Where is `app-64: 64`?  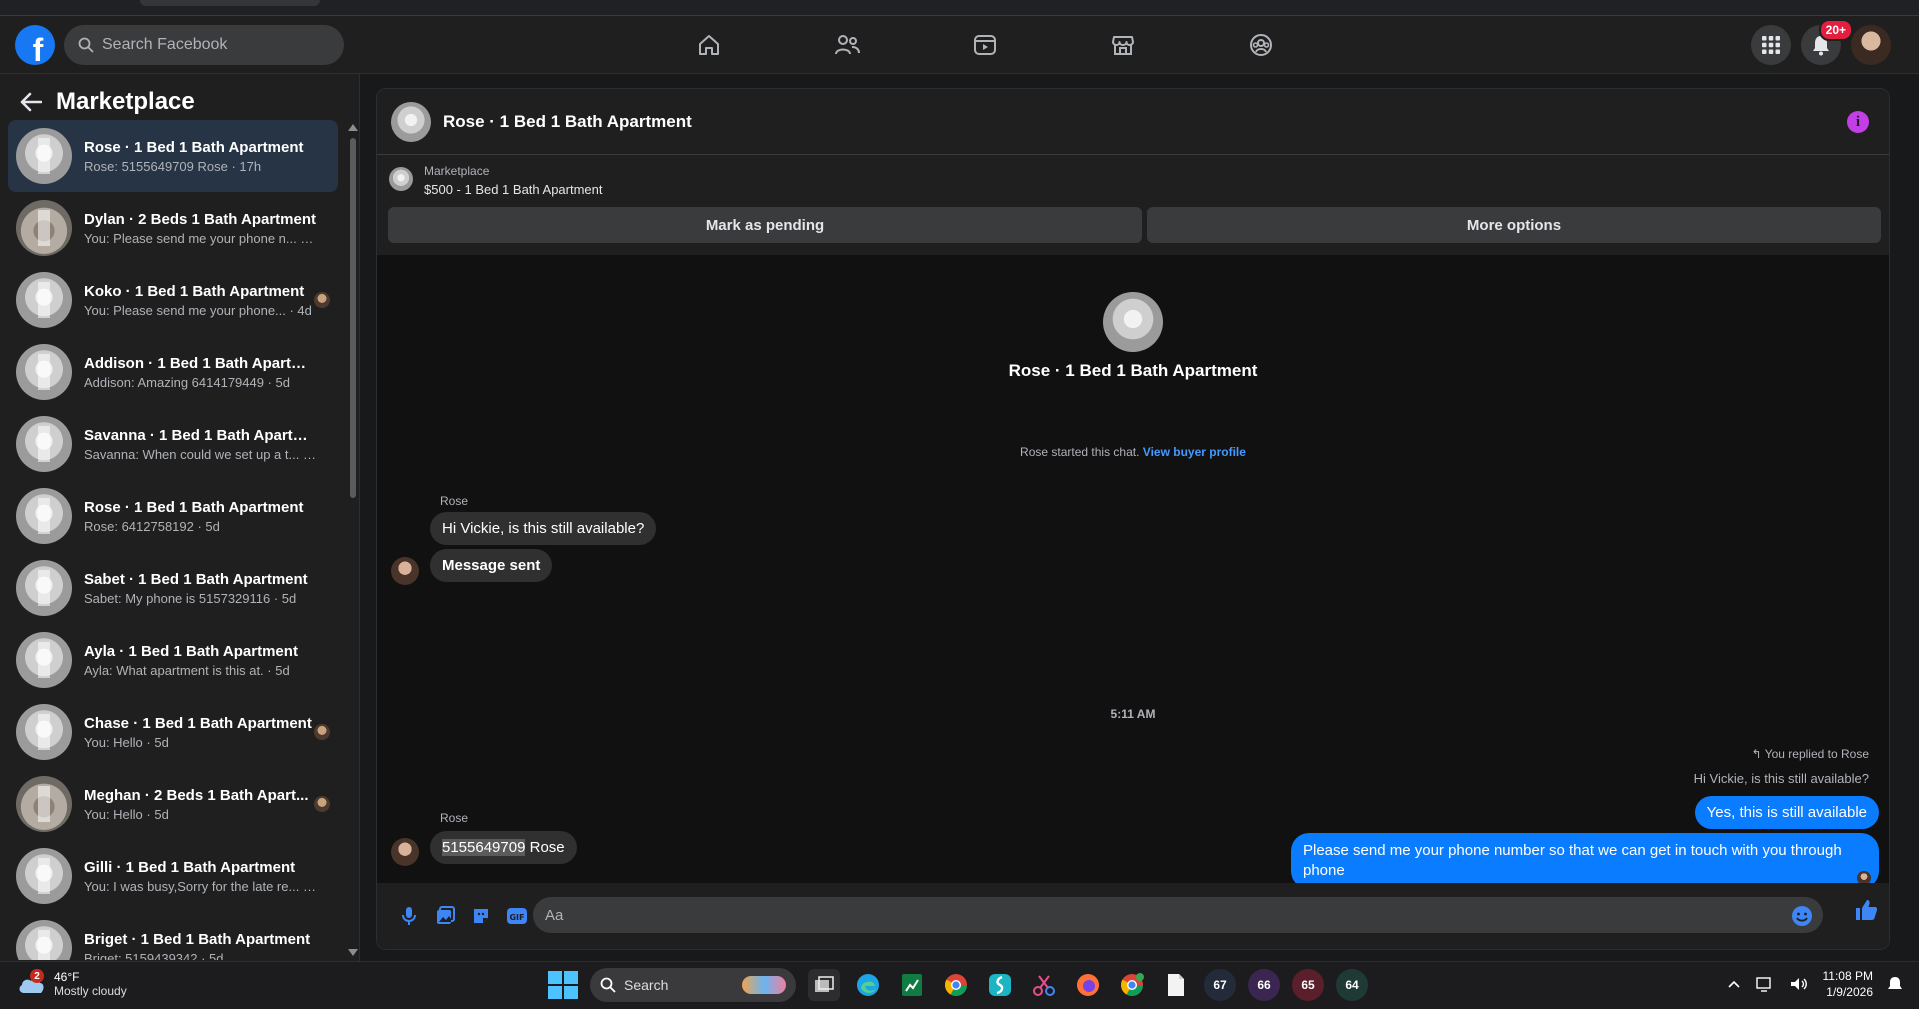
app-64: 64 is located at coordinates (1352, 985).